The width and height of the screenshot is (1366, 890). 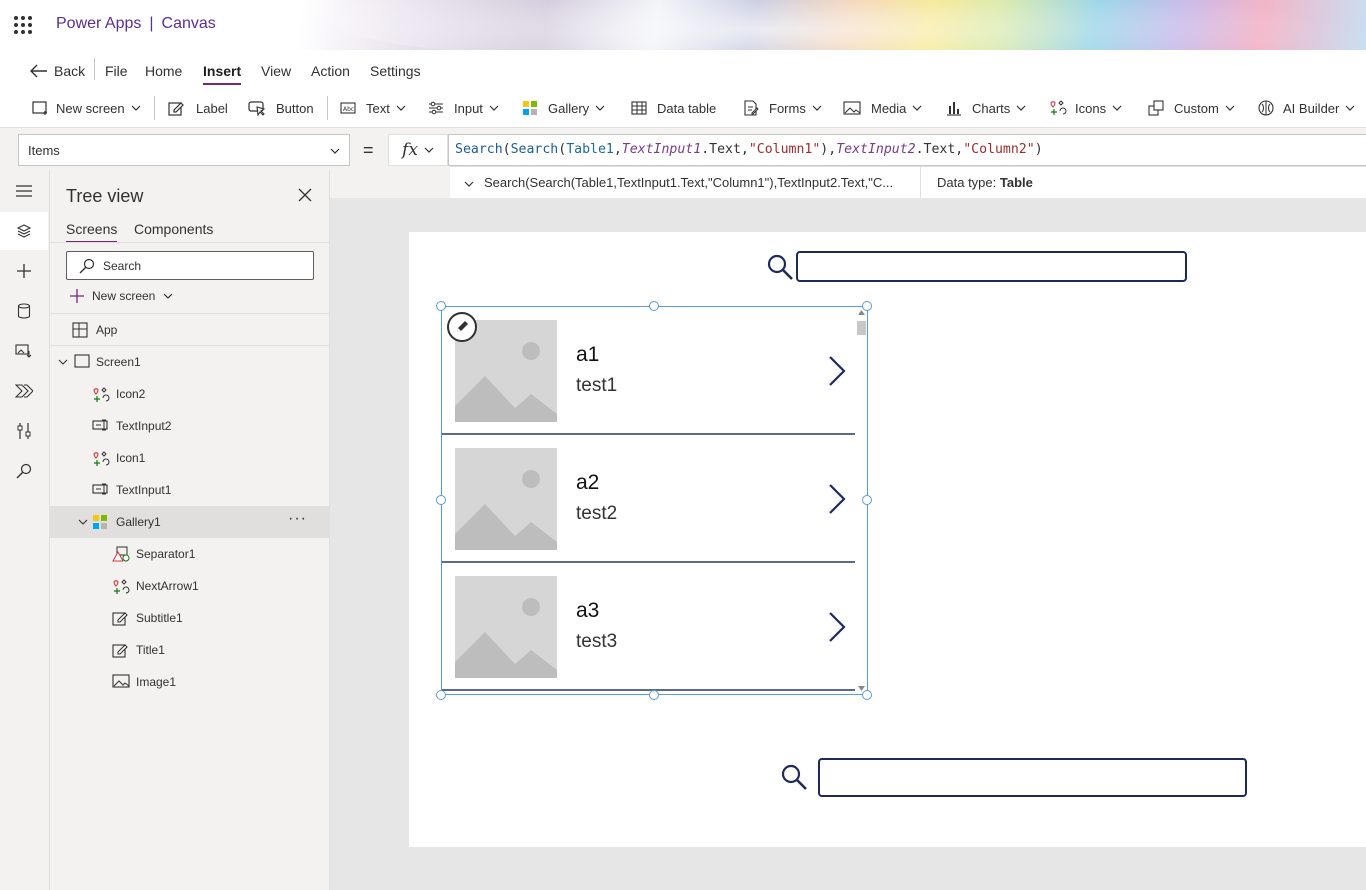 What do you see at coordinates (687, 108) in the screenshot?
I see `data-table-button-text: Data table` at bounding box center [687, 108].